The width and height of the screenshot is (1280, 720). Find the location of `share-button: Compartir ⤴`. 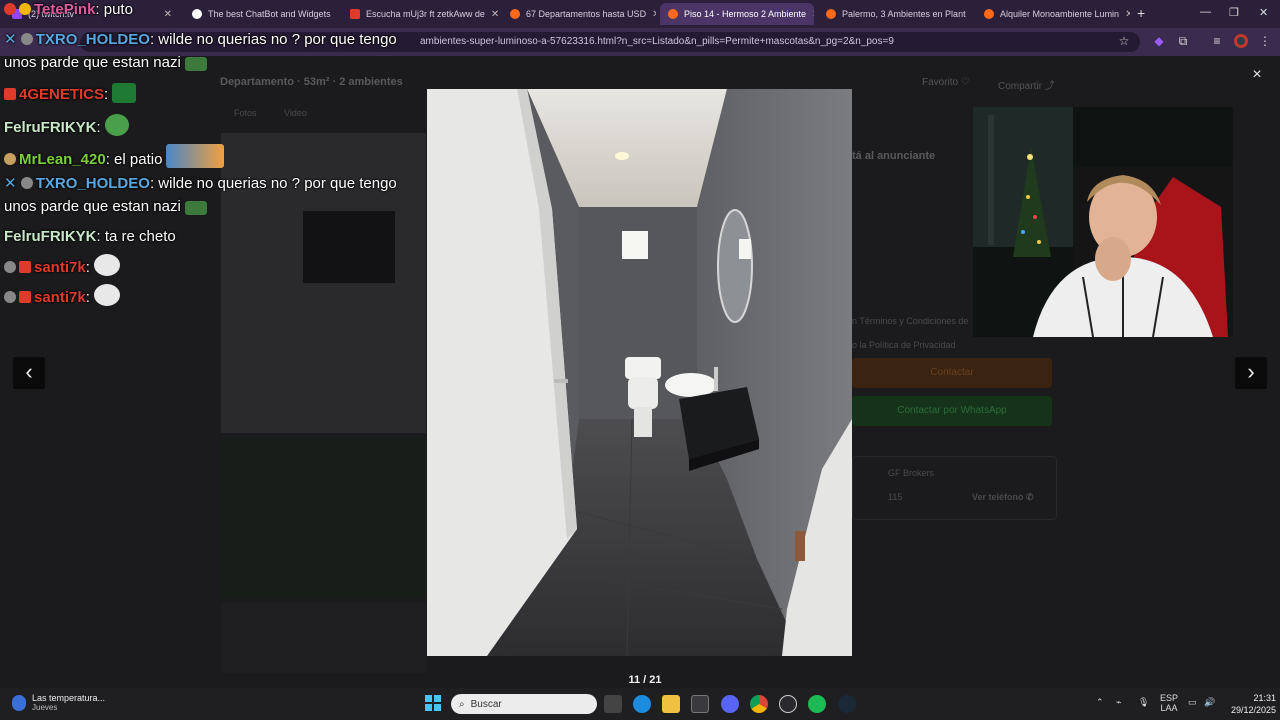

share-button: Compartir ⤴ is located at coordinates (1026, 84).